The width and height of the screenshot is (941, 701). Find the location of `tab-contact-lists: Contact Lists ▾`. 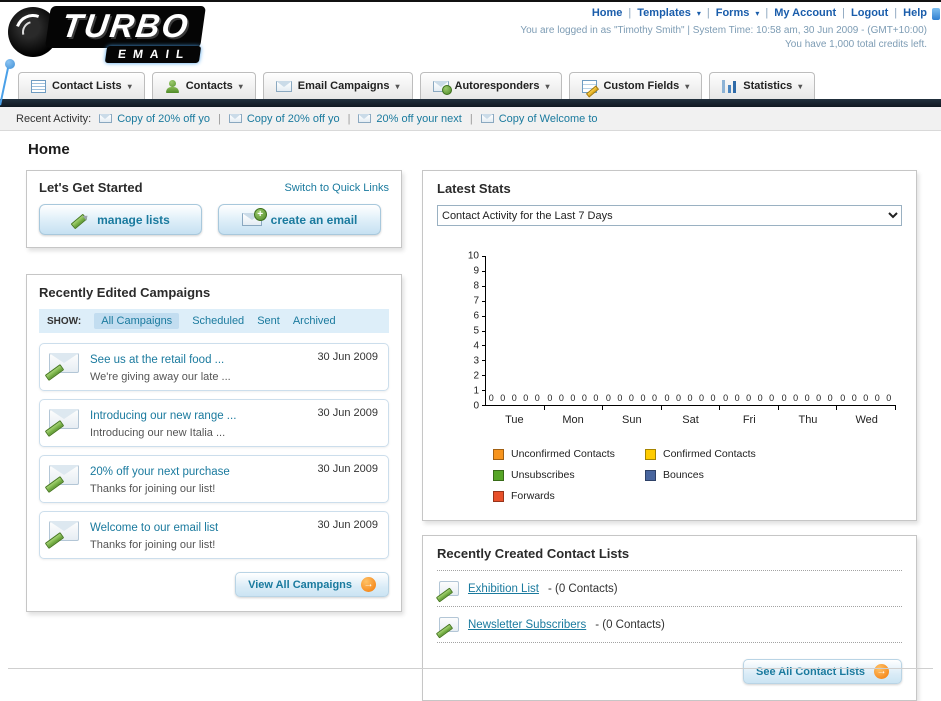

tab-contact-lists: Contact Lists ▾ is located at coordinates (81, 85).